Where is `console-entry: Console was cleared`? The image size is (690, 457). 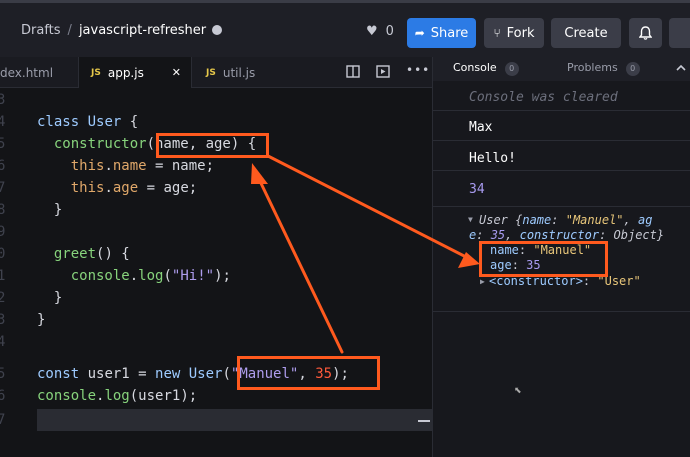 console-entry: Console was cleared is located at coordinates (561, 96).